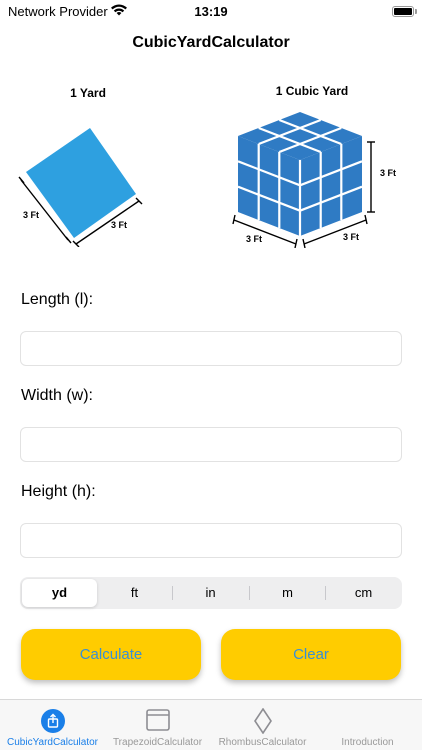 The height and width of the screenshot is (750, 422). I want to click on width-input, so click(211, 444).